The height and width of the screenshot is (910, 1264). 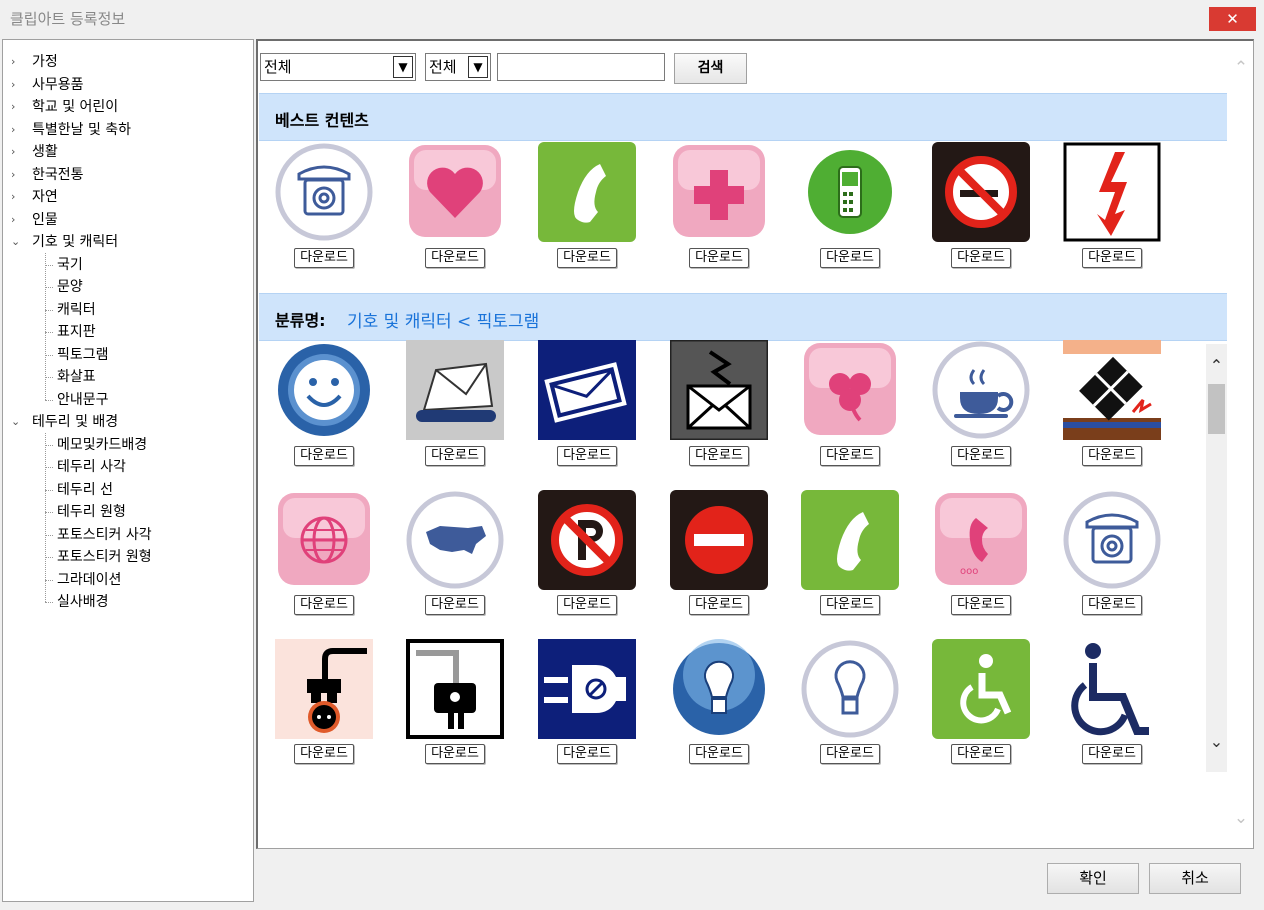 I want to click on tree-category-3: 특별한날 및 축하, so click(x=81, y=130).